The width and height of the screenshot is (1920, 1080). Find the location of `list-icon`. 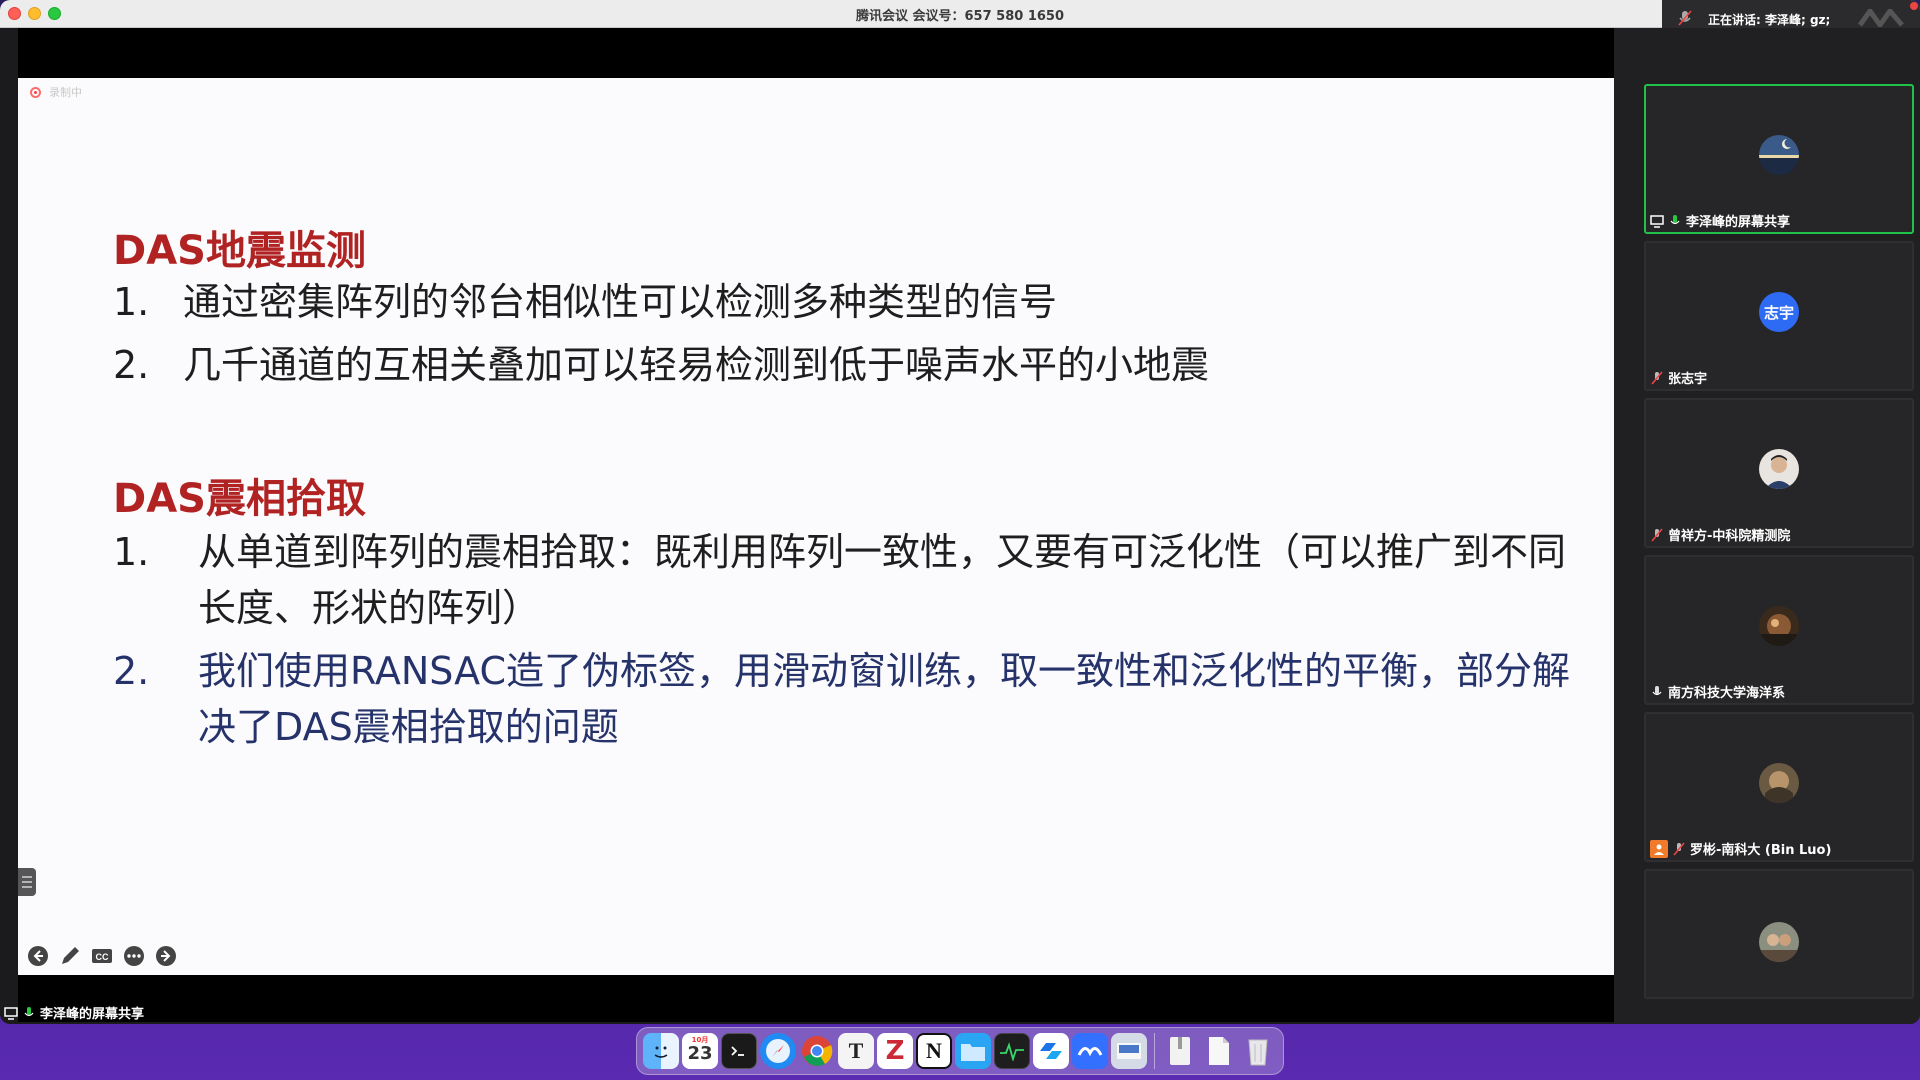

list-icon is located at coordinates (27, 882).